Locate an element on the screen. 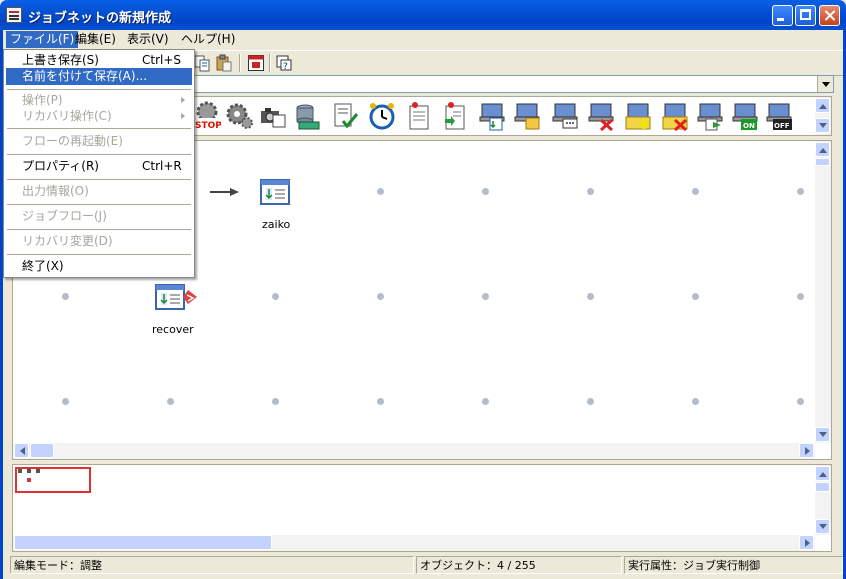 The width and height of the screenshot is (846, 579). menu-item-restart-flow: フローの再起動(E) is located at coordinates (99, 141).